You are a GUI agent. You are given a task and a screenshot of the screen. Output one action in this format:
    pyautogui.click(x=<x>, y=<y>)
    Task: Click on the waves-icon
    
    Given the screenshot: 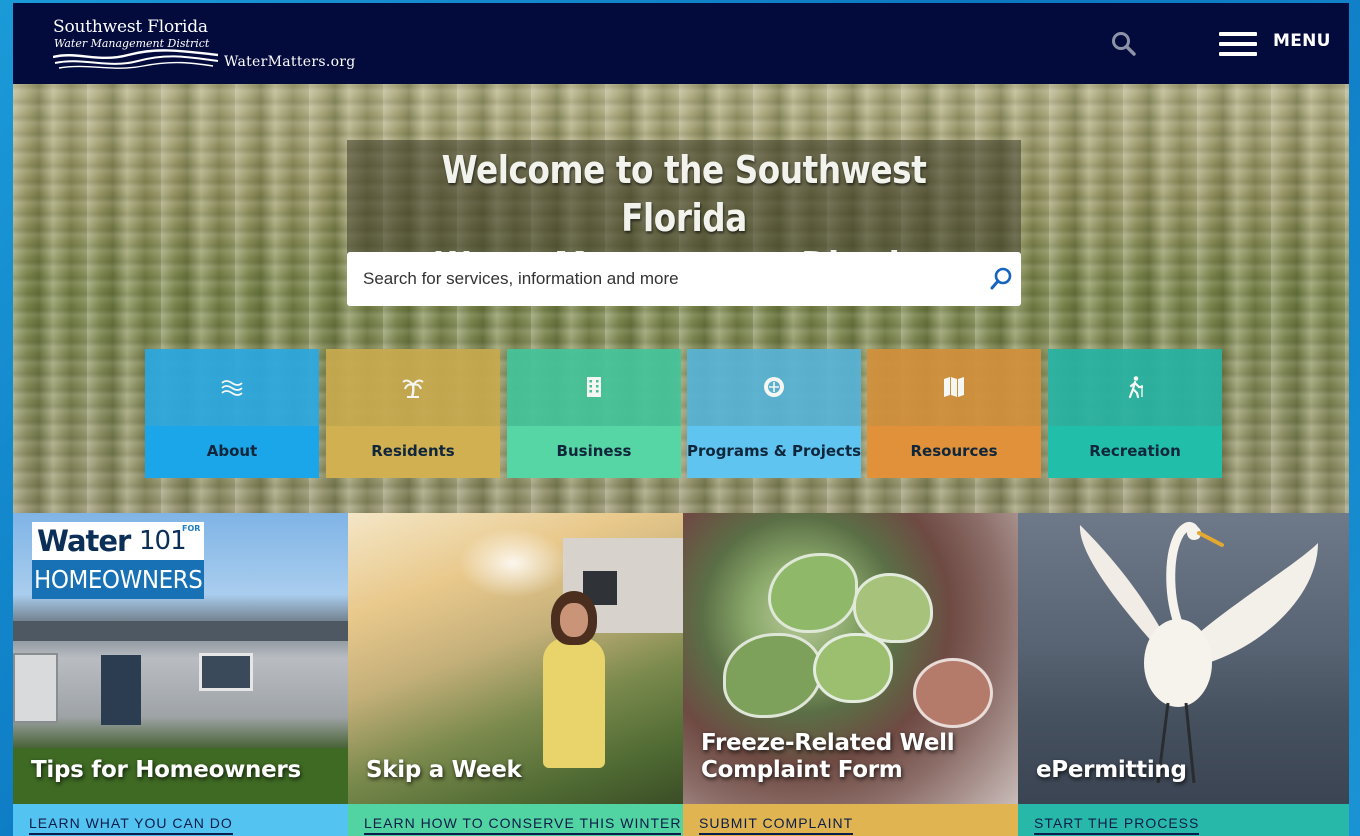 What is the action you would take?
    pyautogui.click(x=232, y=388)
    